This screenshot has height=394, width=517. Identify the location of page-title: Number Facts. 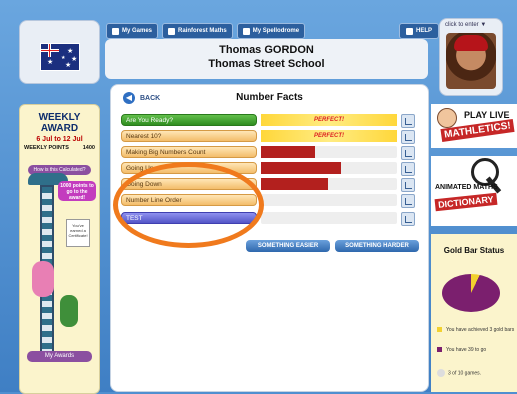
(269, 97).